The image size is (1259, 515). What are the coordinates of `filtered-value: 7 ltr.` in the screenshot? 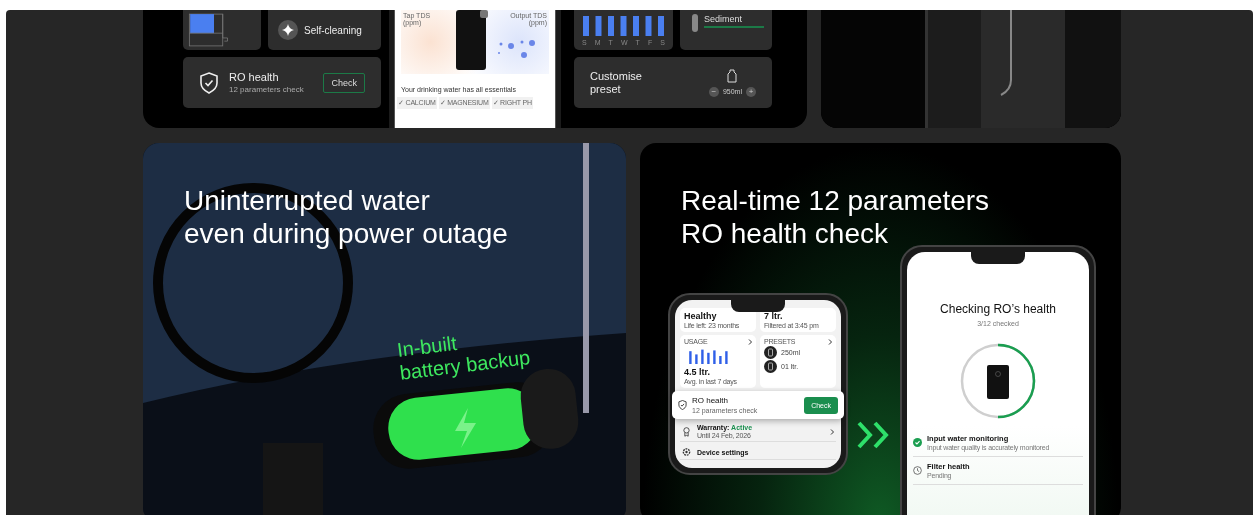 It's located at (774, 316).